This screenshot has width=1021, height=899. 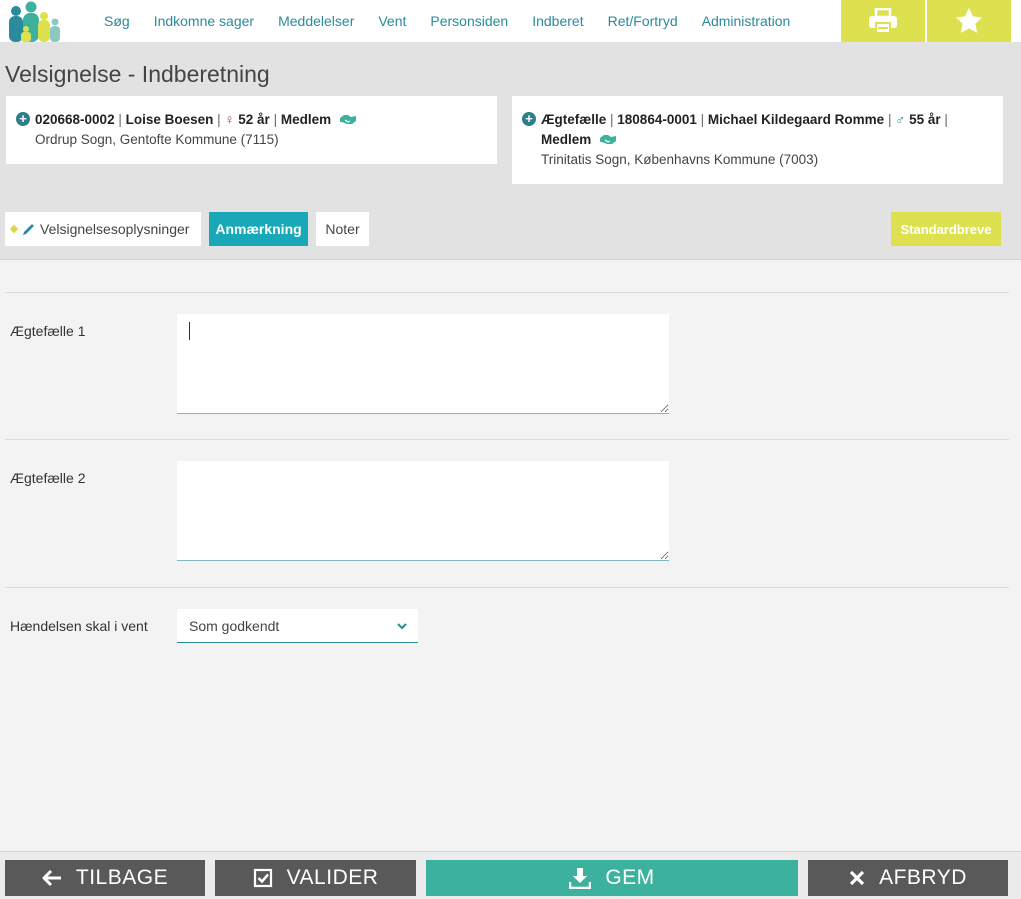 I want to click on favorite-button, so click(x=969, y=21).